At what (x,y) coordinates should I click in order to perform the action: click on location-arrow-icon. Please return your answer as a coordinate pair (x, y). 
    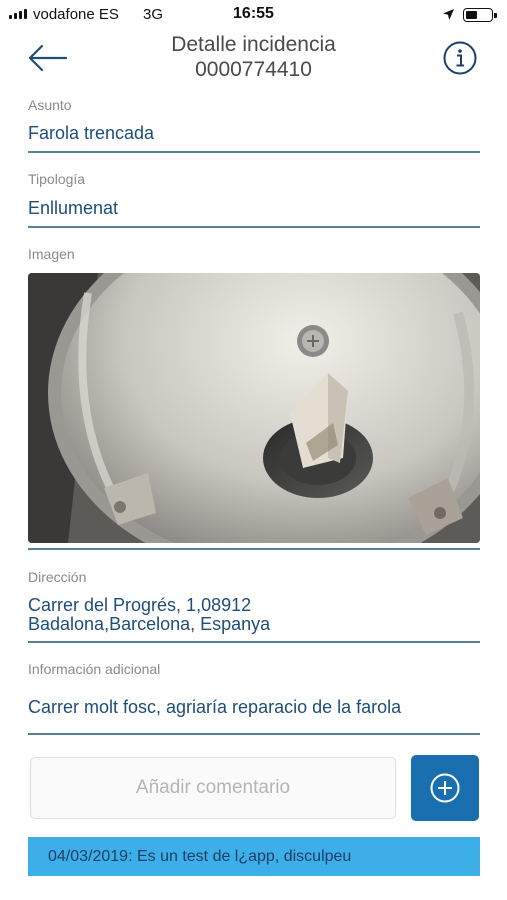
    Looking at the image, I should click on (448, 17).